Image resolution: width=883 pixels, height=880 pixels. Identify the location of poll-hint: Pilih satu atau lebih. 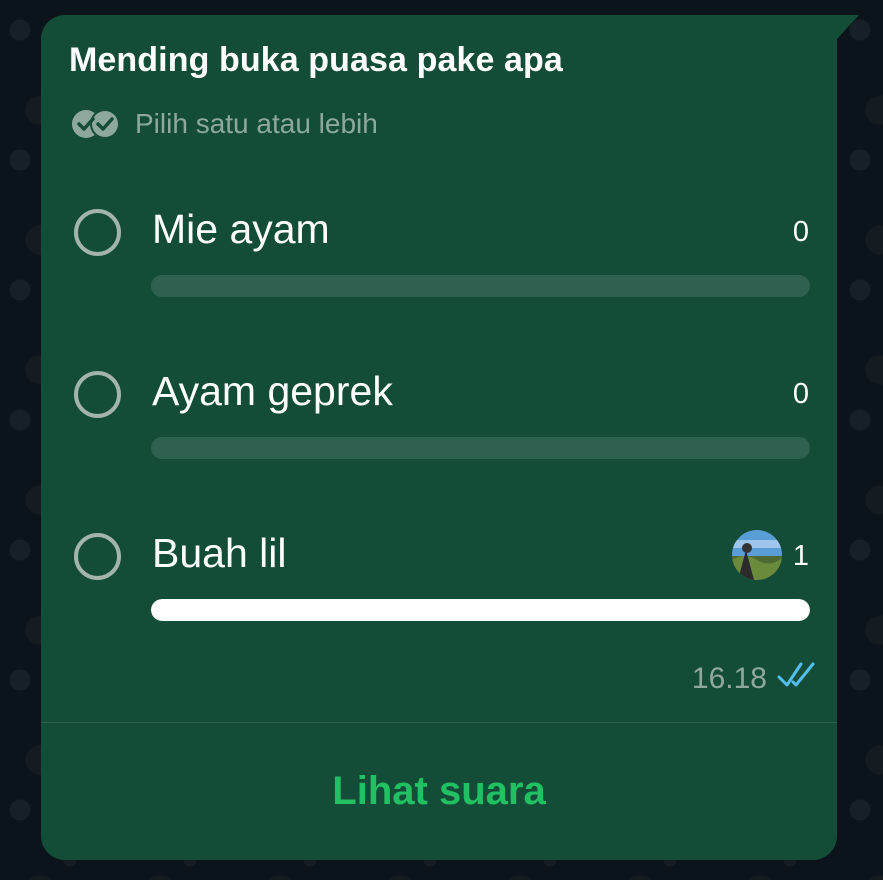
(224, 124).